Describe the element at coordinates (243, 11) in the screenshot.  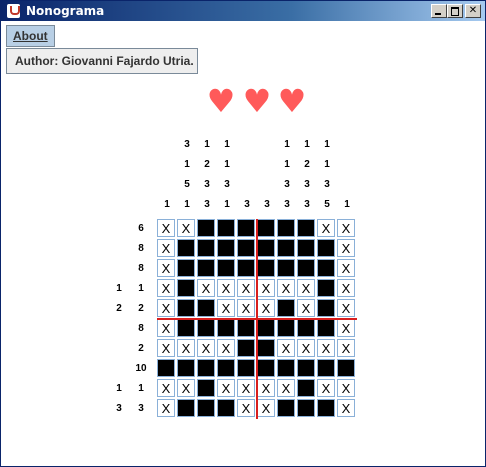
I see `title-bar: Nonograma ✕` at that location.